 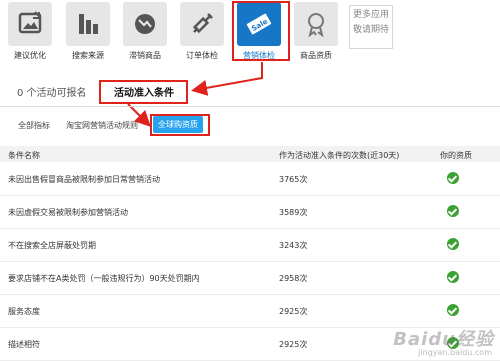 I want to click on column-header-count: 作为活动准入条件的次数(近30天), so click(x=339, y=155).